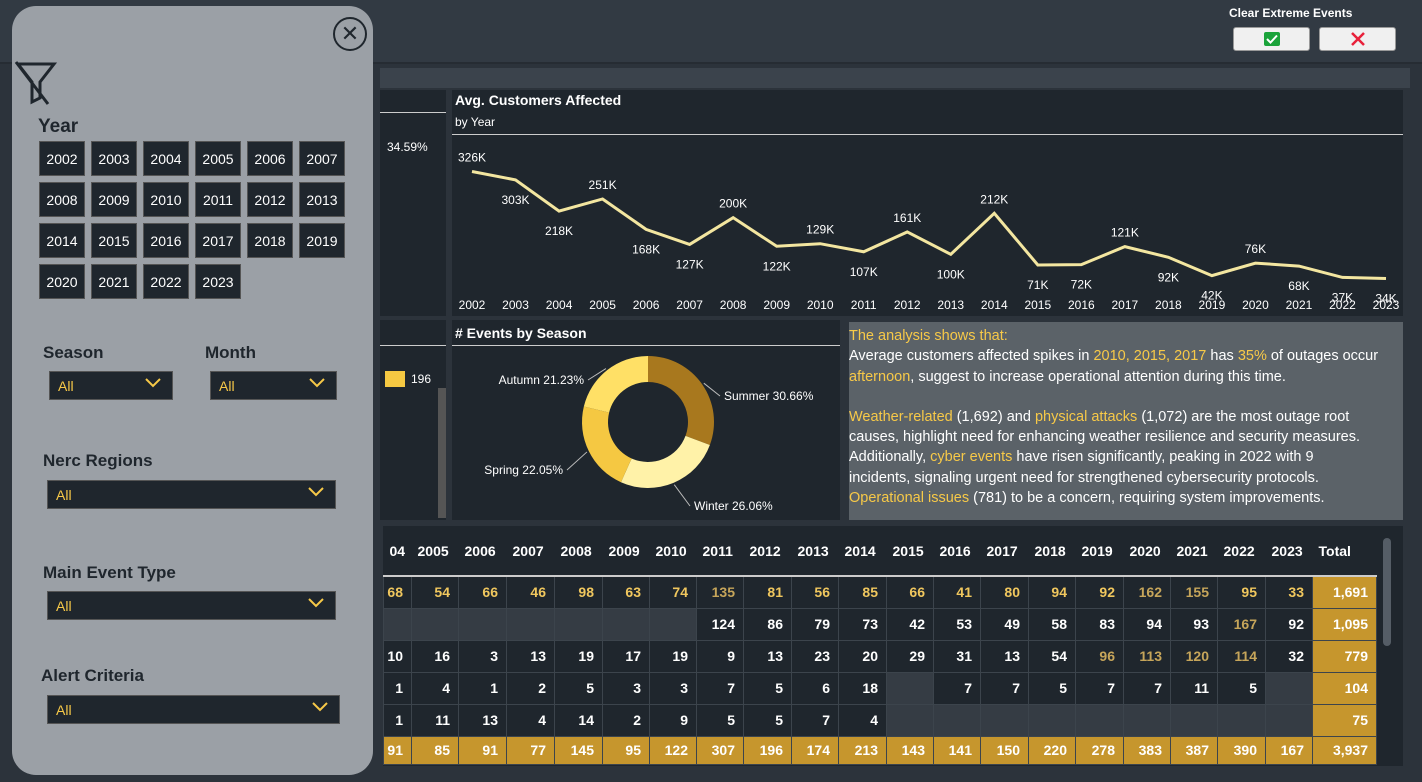 The image size is (1422, 782). What do you see at coordinates (733, 305) in the screenshot?
I see `x-tick-label: 2008` at bounding box center [733, 305].